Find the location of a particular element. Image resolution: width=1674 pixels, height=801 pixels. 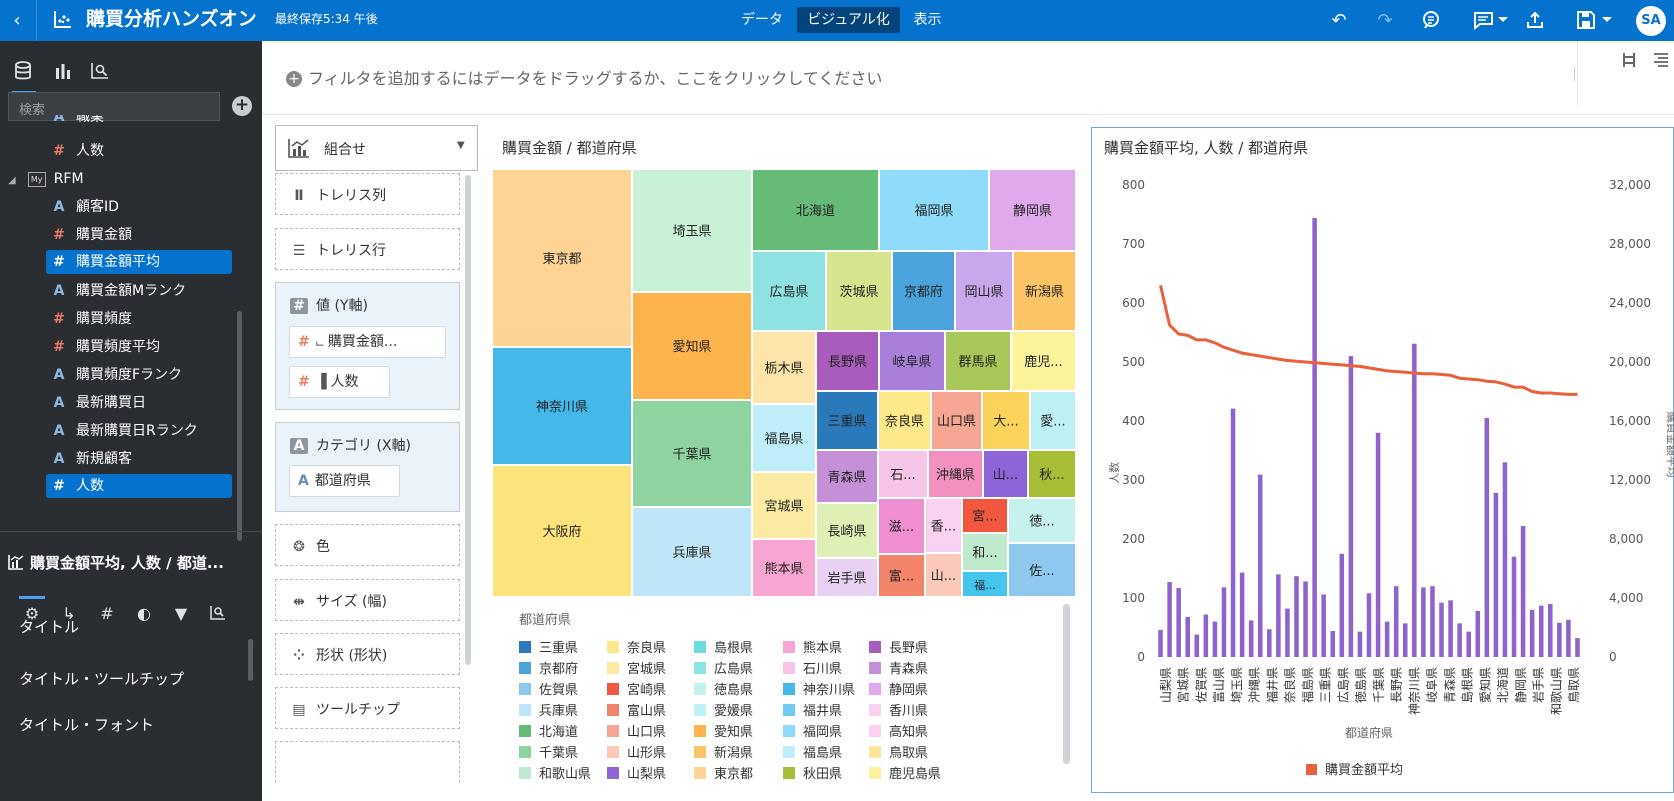

category-pill: A 都道府県 is located at coordinates (344, 481).